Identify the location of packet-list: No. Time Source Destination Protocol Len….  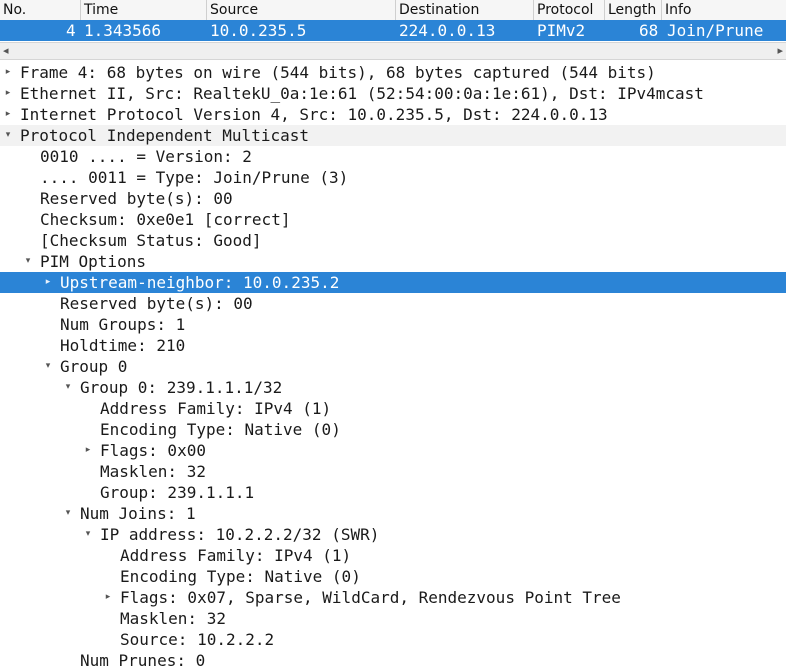
(393, 21).